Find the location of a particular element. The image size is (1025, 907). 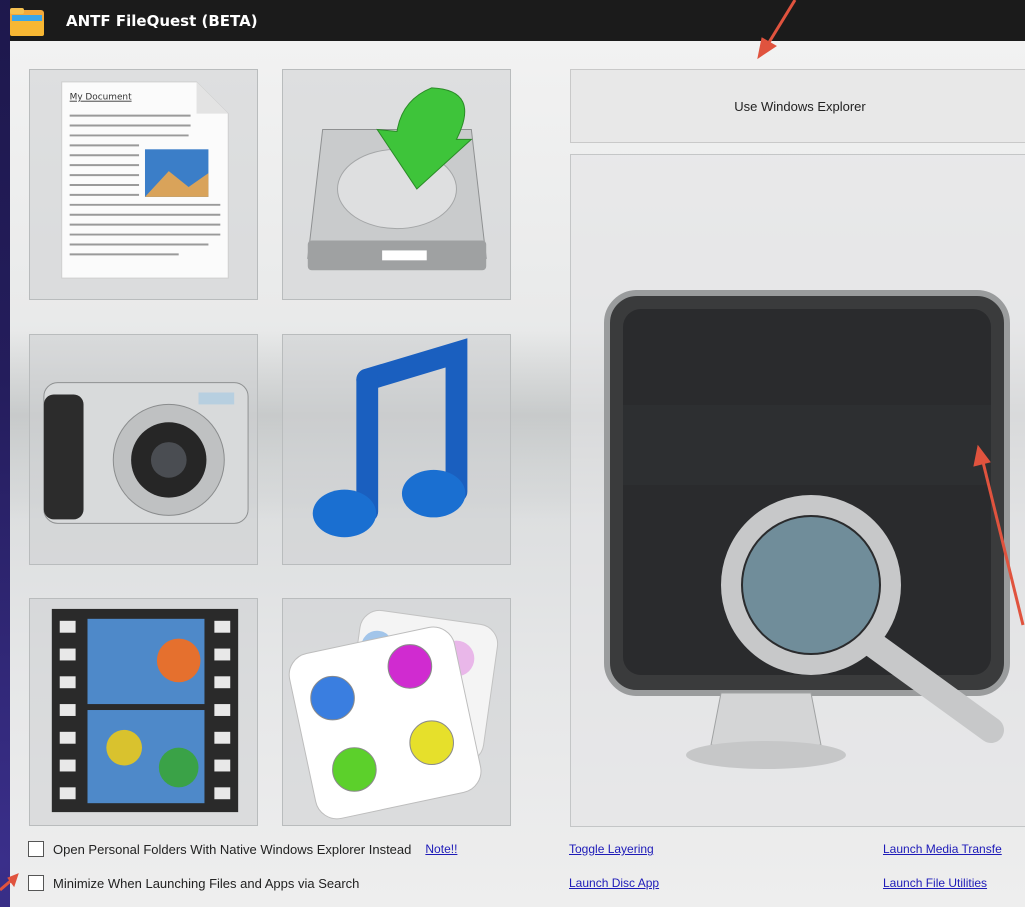

title-bar: ANTF FileQuest (BETA) is located at coordinates (517, 20).